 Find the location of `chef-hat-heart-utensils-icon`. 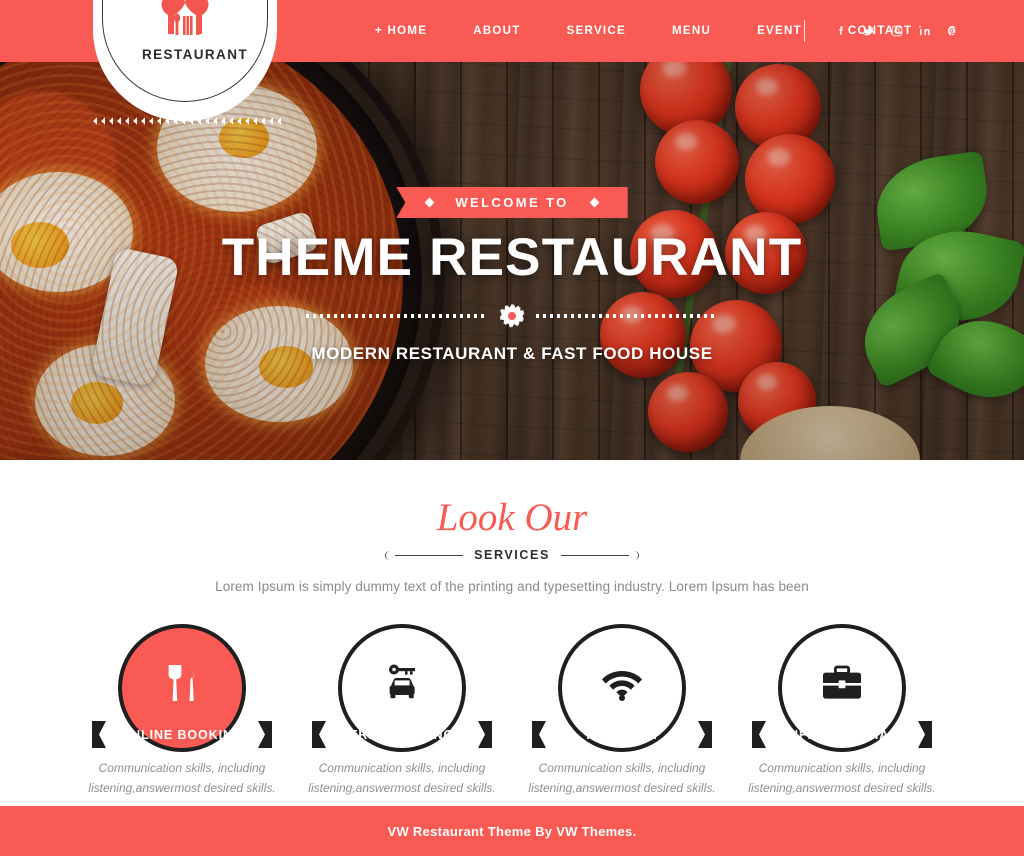

chef-hat-heart-utensils-icon is located at coordinates (185, 17).